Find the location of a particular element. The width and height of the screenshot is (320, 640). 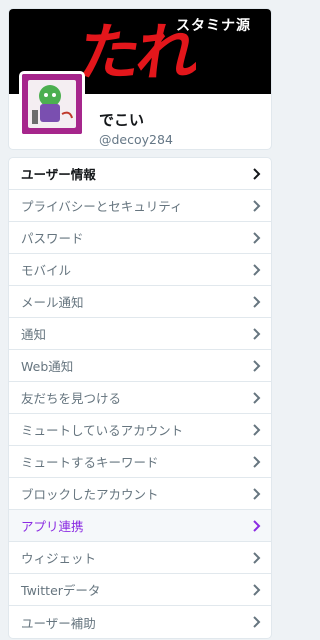

menu-item-label: ミュートするキーワード is located at coordinates (90, 462).